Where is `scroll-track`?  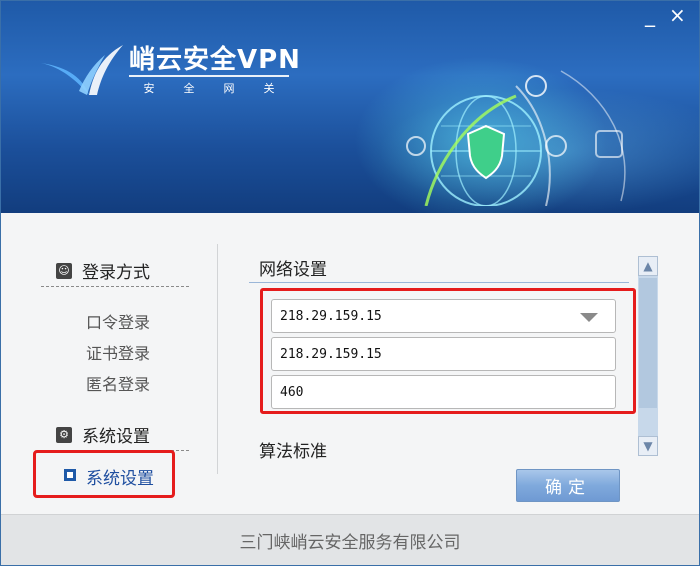 scroll-track is located at coordinates (648, 356).